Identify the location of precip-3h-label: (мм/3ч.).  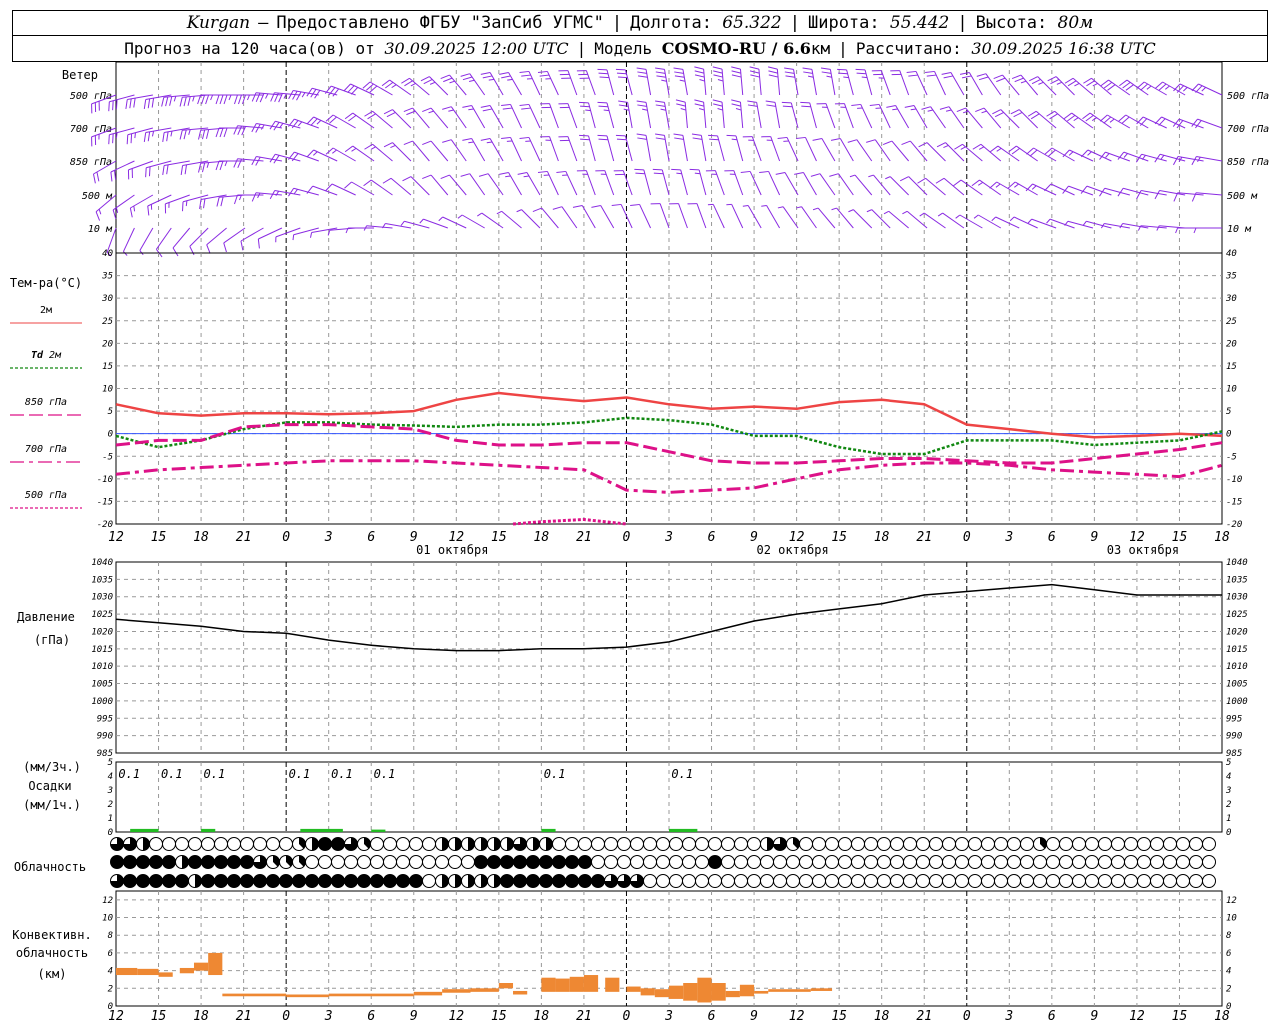
(52, 767).